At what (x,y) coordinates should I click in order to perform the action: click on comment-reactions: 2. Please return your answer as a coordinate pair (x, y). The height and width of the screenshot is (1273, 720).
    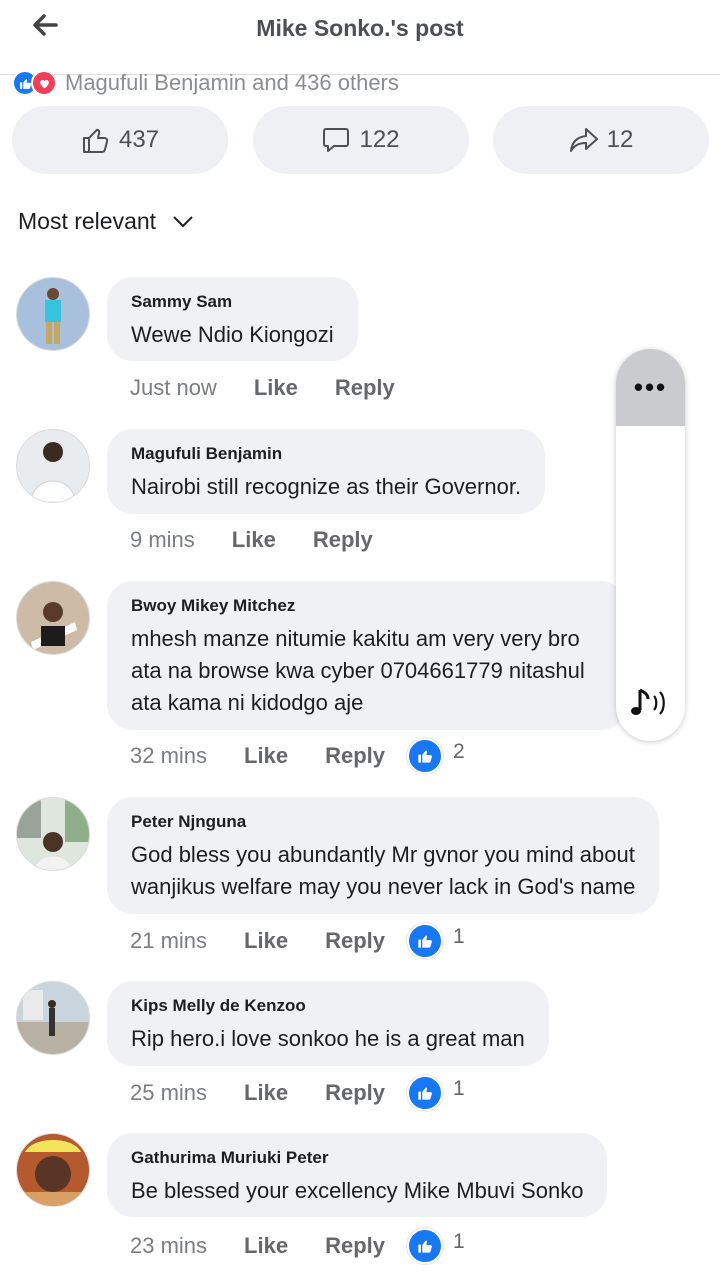
    Looking at the image, I should click on (436, 756).